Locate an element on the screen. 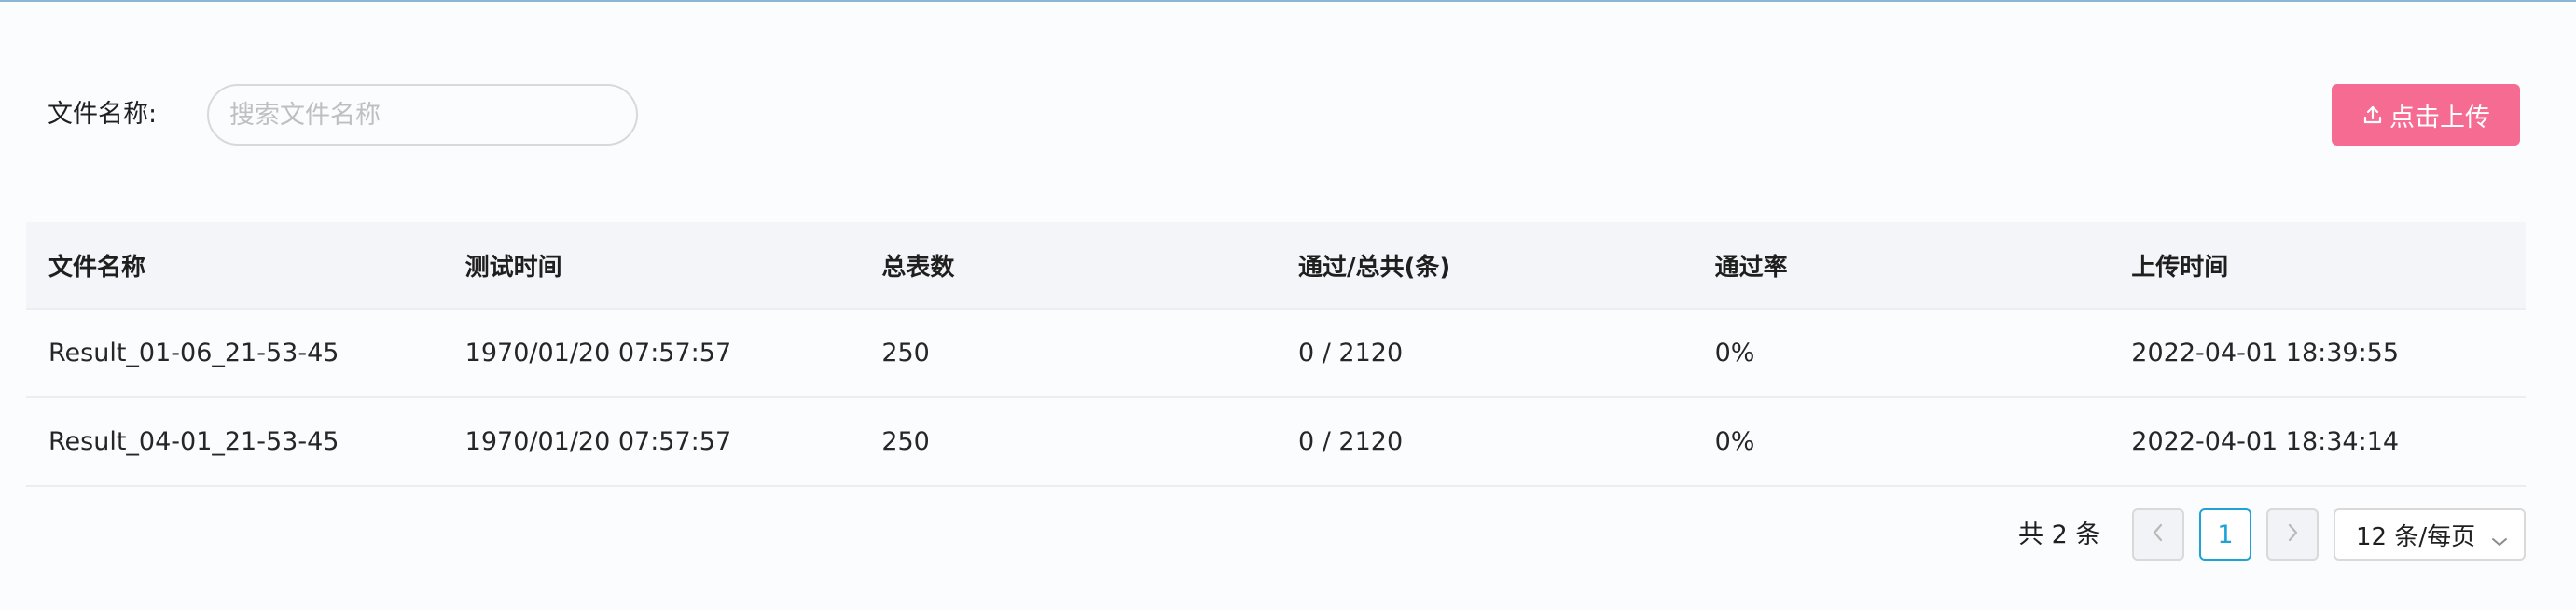 The width and height of the screenshot is (2576, 610). page-size-label: 12 条/每页 is located at coordinates (2416, 536).